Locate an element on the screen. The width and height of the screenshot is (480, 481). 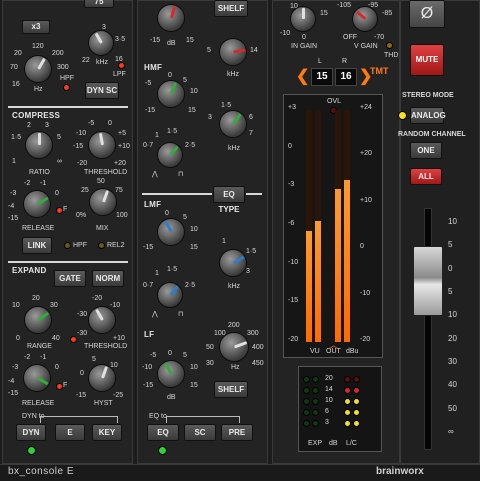
fader-scale-tick: 50 is located at coordinates (452, 408).